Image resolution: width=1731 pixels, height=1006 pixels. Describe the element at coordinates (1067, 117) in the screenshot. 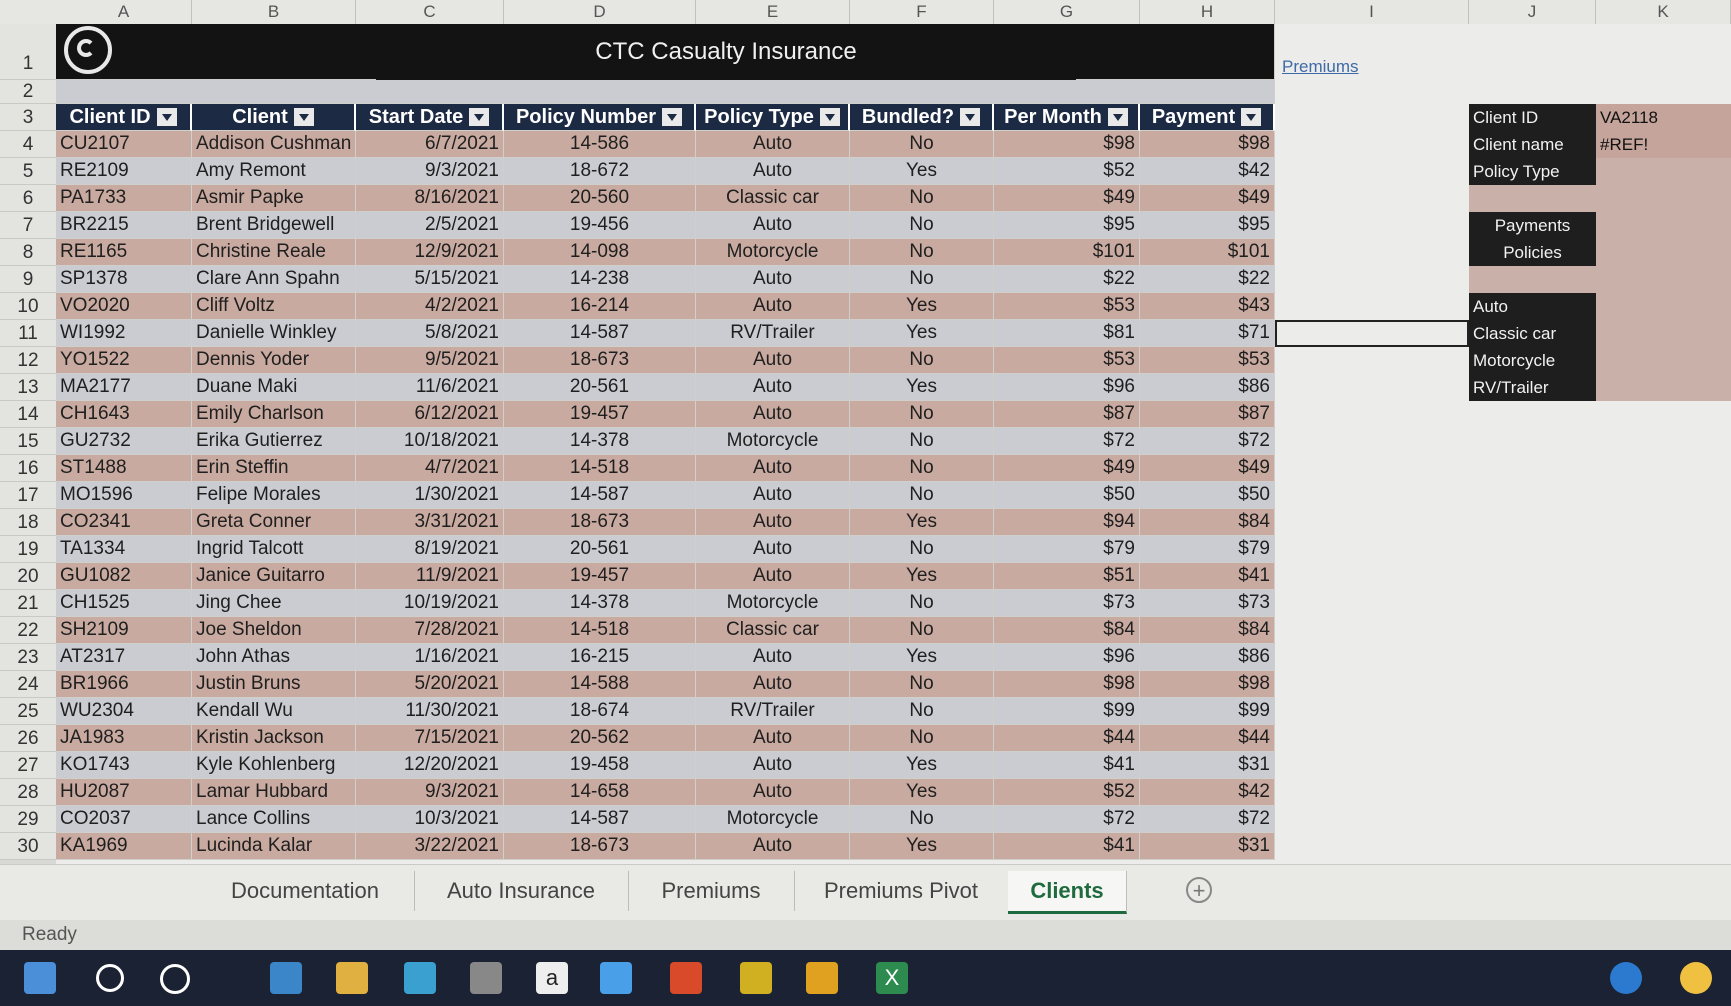

I see `table-header-6: Per Month` at that location.